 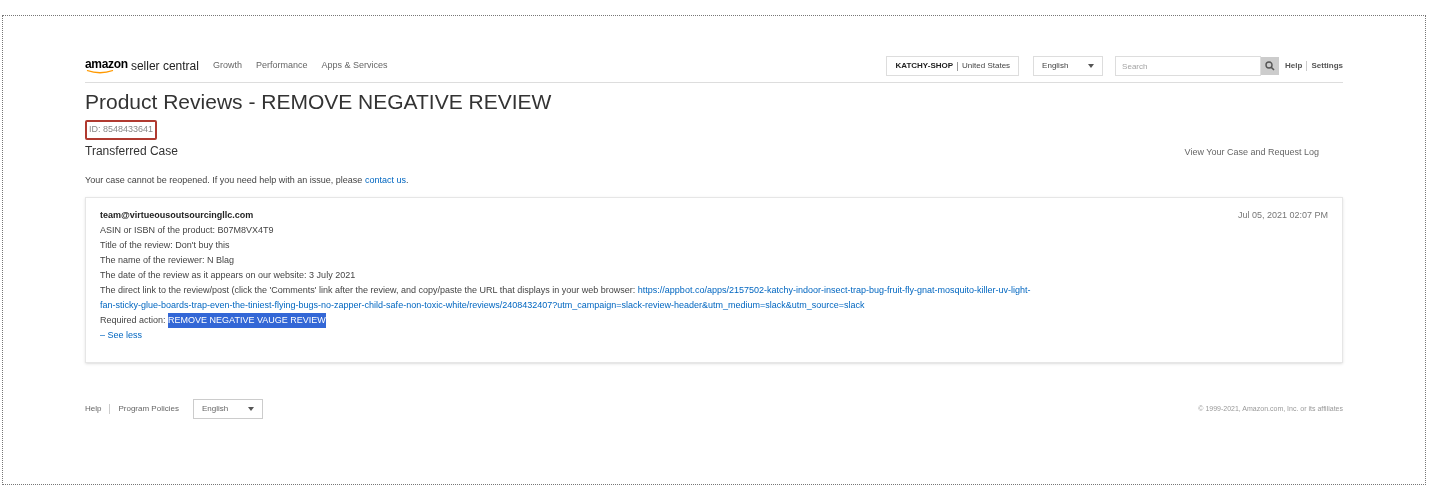 What do you see at coordinates (385, 179) in the screenshot?
I see `contact-link: contact us` at bounding box center [385, 179].